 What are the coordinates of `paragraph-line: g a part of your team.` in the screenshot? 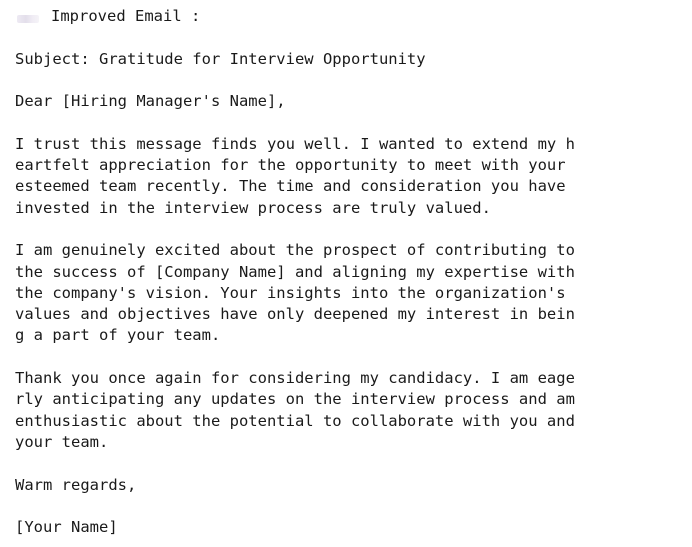 It's located at (118, 335).